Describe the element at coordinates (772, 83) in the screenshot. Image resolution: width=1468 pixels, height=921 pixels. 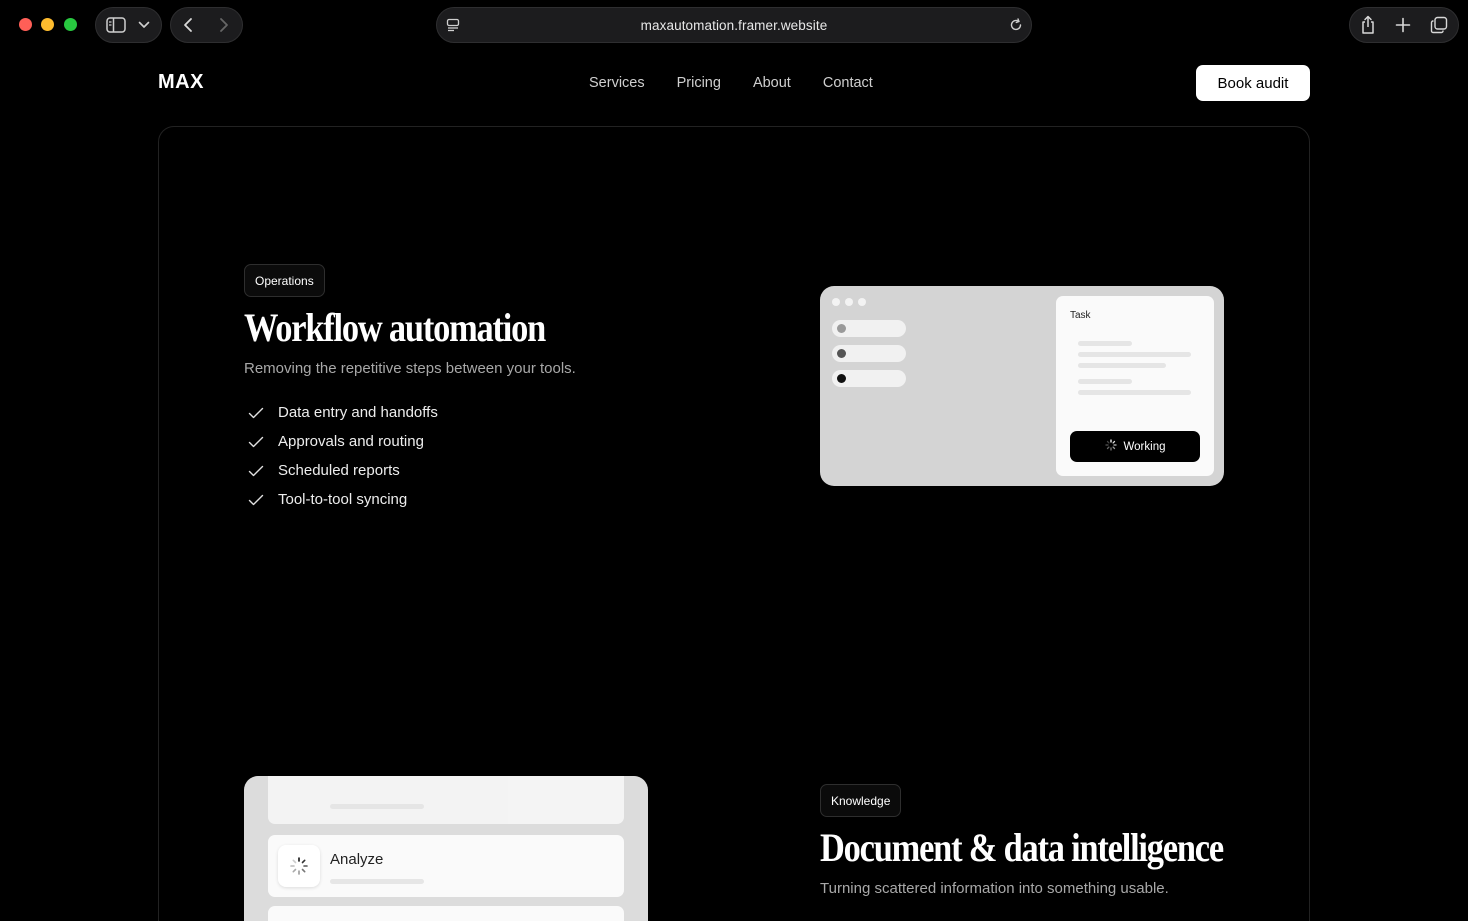
I see `nav-about: About` at that location.